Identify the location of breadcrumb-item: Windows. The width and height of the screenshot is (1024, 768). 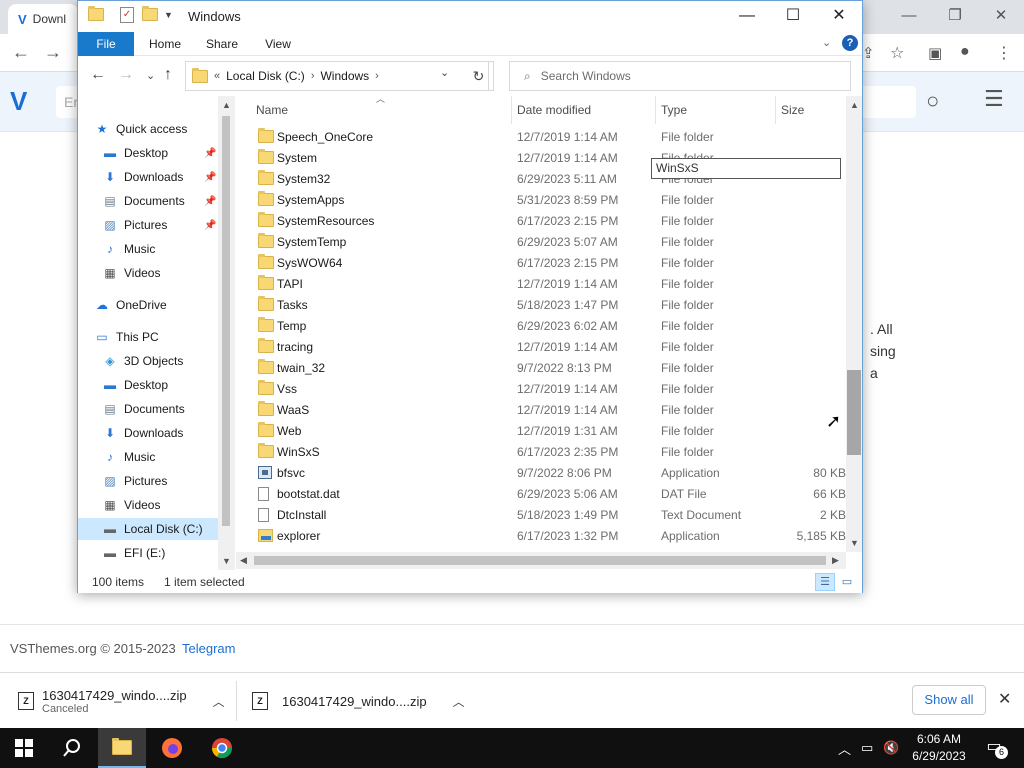
(344, 76).